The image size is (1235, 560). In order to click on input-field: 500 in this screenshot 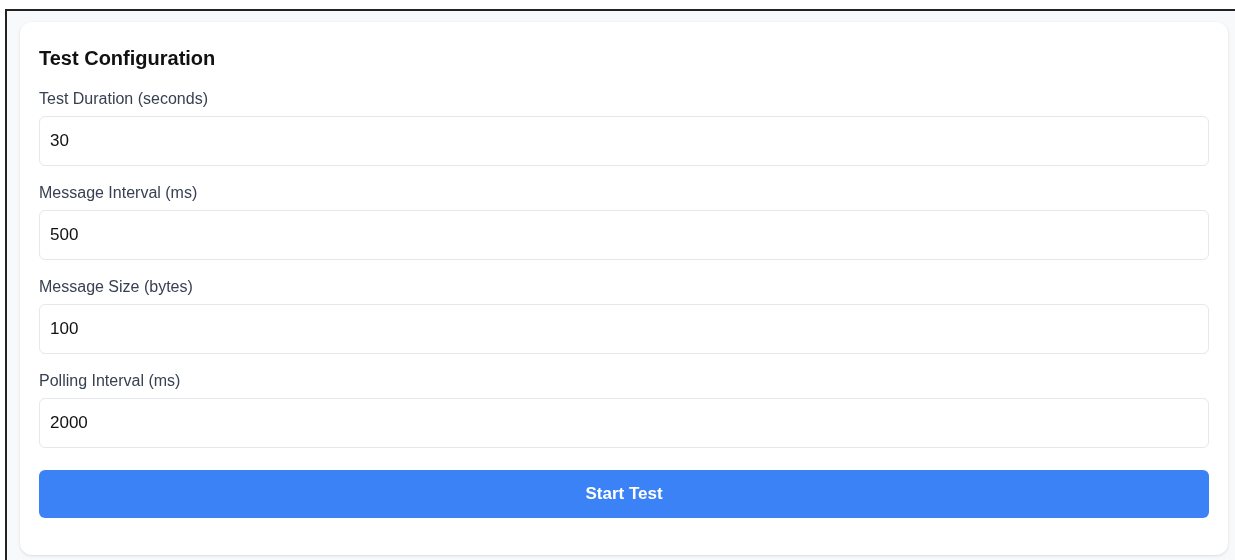, I will do `click(624, 235)`.